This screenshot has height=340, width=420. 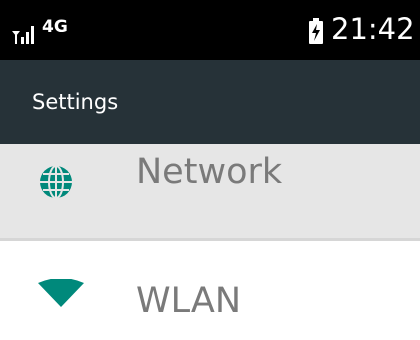 I want to click on page-title: Settings, so click(x=75, y=102).